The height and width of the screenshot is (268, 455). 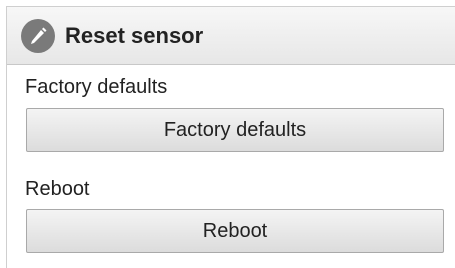 What do you see at coordinates (38, 35) in the screenshot?
I see `pencil-icon` at bounding box center [38, 35].